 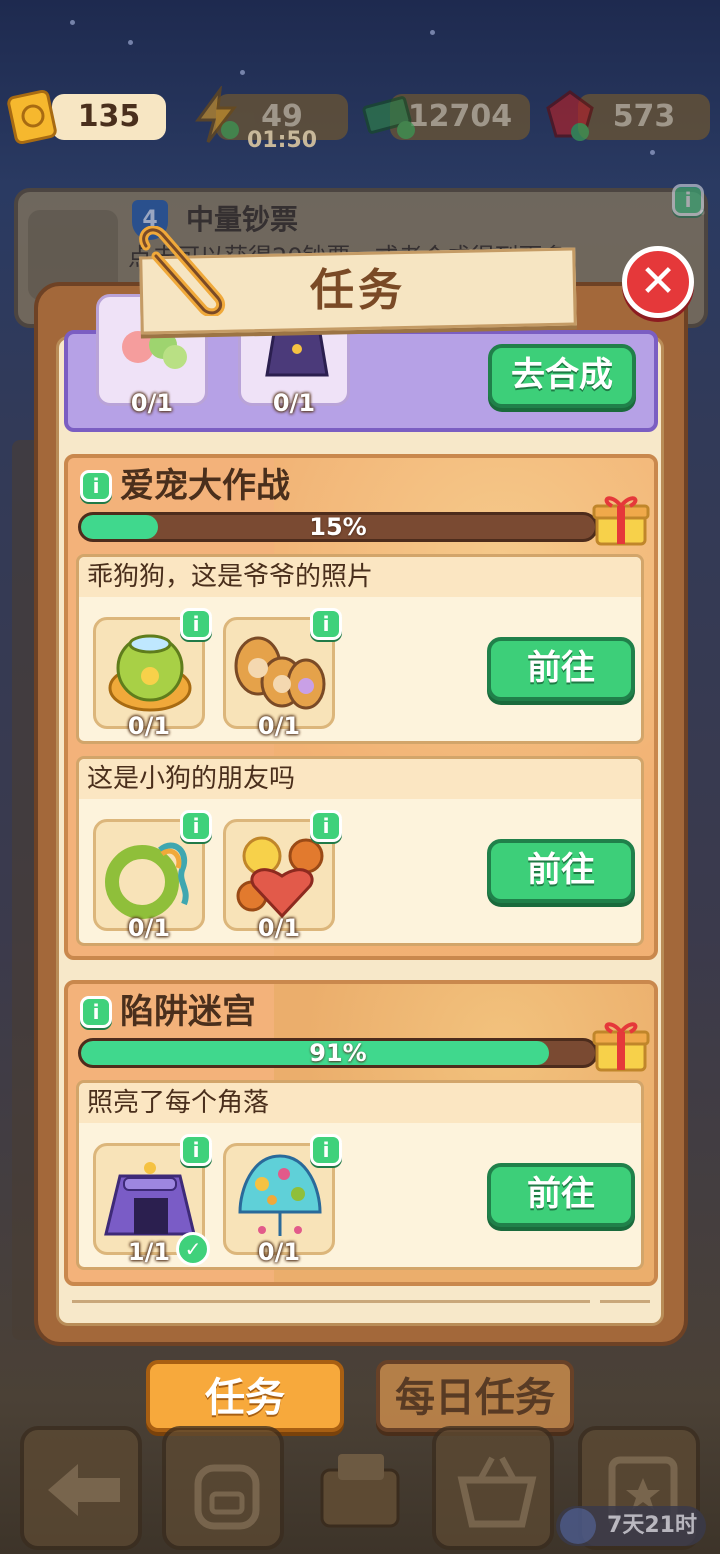 I want to click on nav-back-button, so click(x=81, y=1488).